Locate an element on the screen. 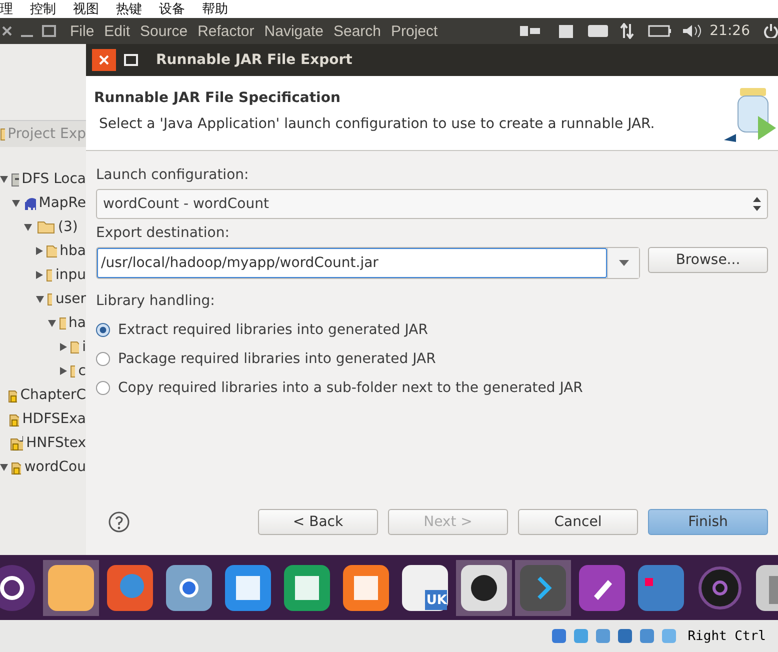  close-button is located at coordinates (104, 60).